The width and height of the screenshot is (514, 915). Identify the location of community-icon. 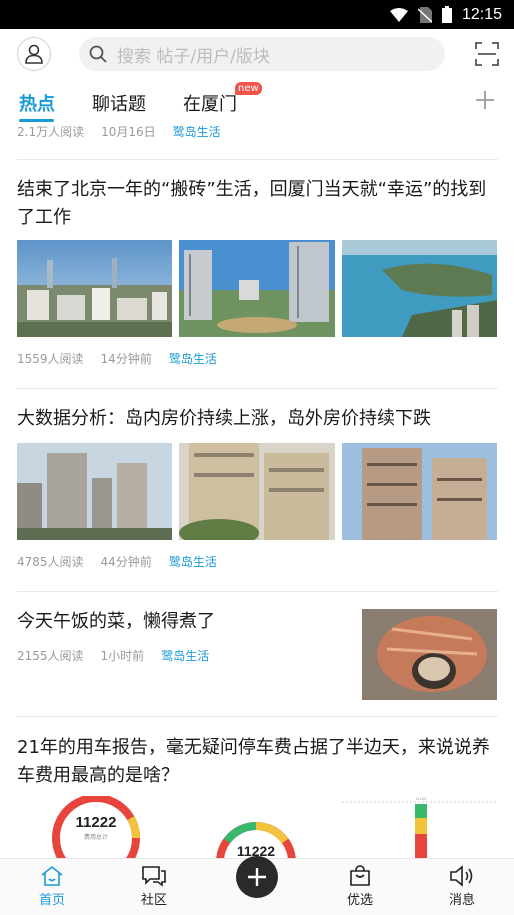
(154, 876).